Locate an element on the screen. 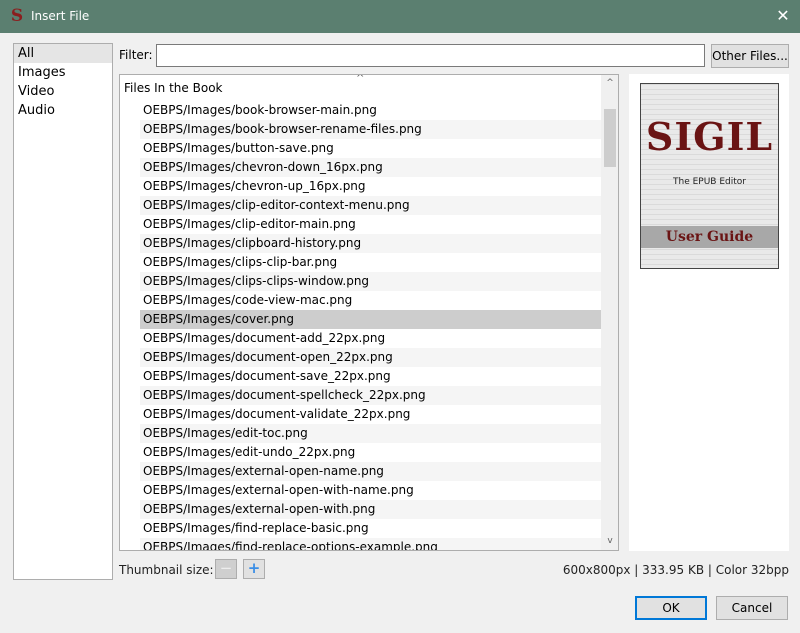  thumbnail-increase-button: + is located at coordinates (254, 569).